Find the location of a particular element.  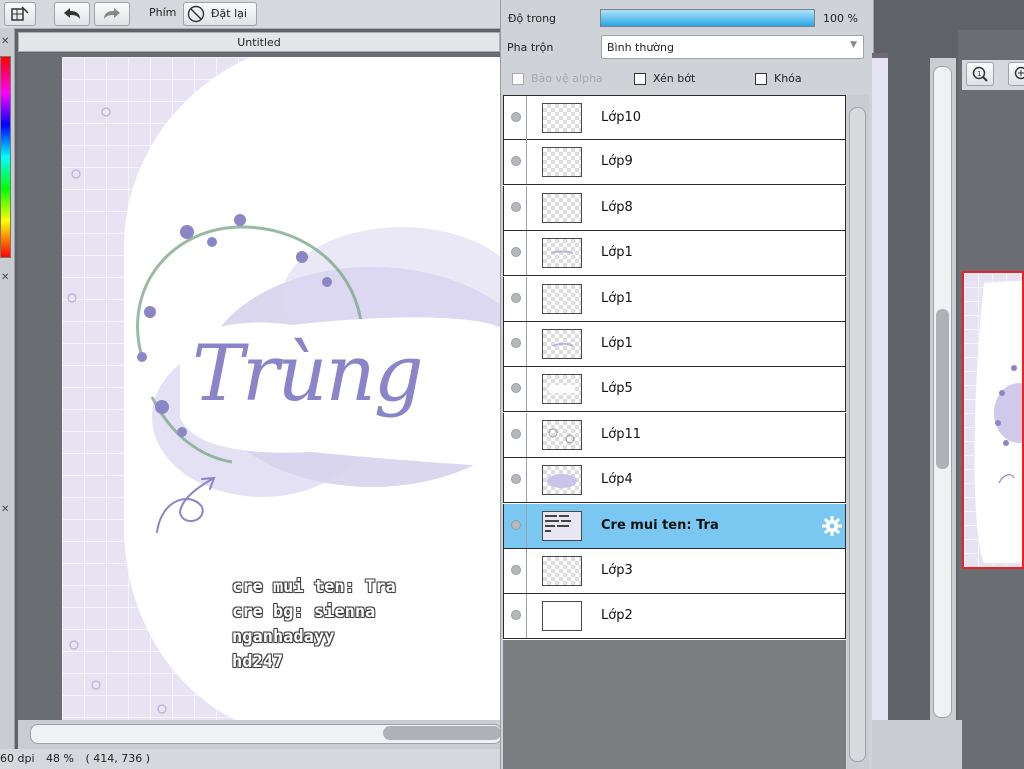

zoom-1x-icon: 1 is located at coordinates (980, 74).